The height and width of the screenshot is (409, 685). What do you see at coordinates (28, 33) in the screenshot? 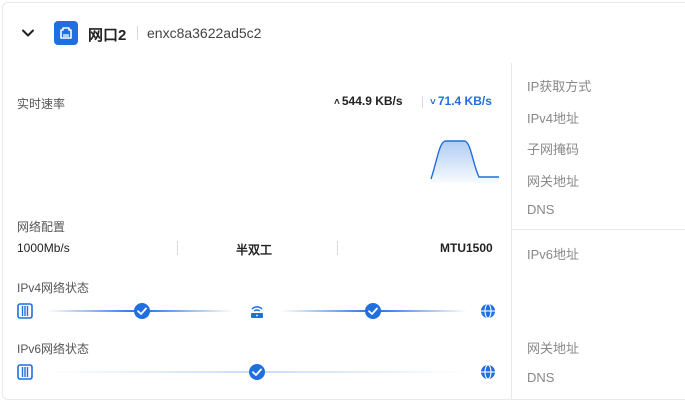
I see `chevron-down-icon` at bounding box center [28, 33].